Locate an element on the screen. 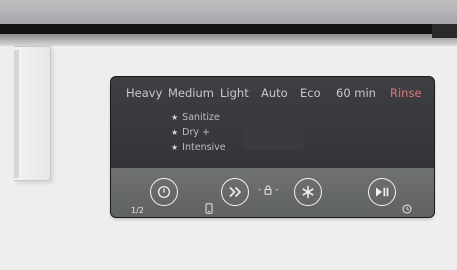  door-handle is located at coordinates (32, 113).